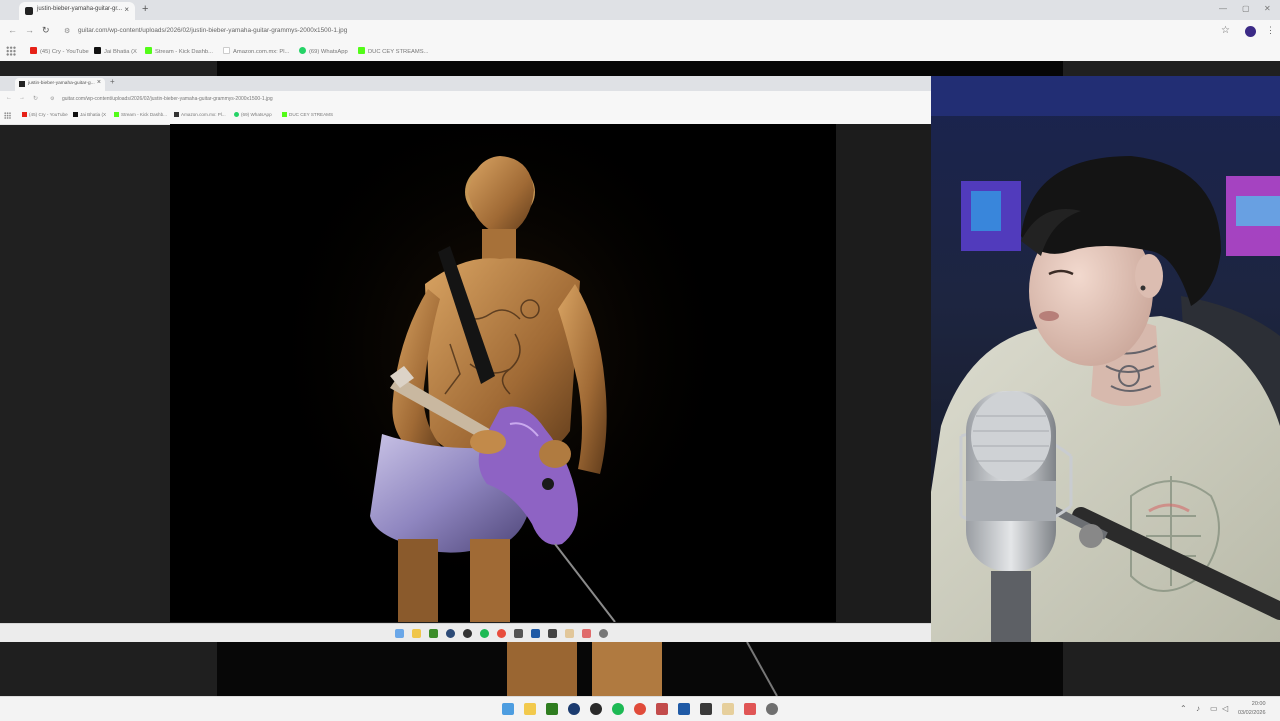  I want to click on inner-bookmark-item: DUC CEY STREAMS, so click(307, 114).